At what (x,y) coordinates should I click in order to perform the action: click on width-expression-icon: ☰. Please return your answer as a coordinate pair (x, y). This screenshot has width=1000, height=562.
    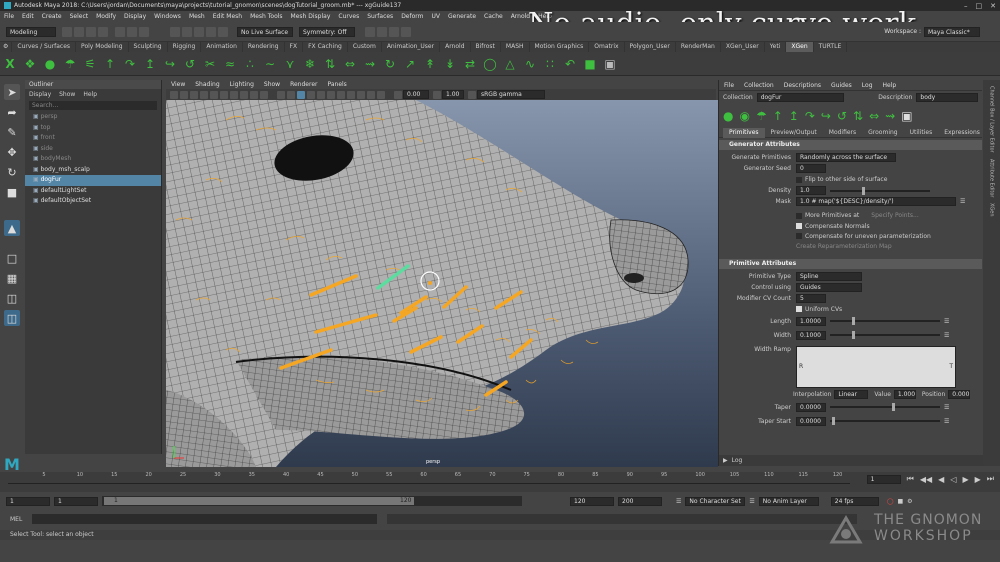
    Looking at the image, I should click on (946, 335).